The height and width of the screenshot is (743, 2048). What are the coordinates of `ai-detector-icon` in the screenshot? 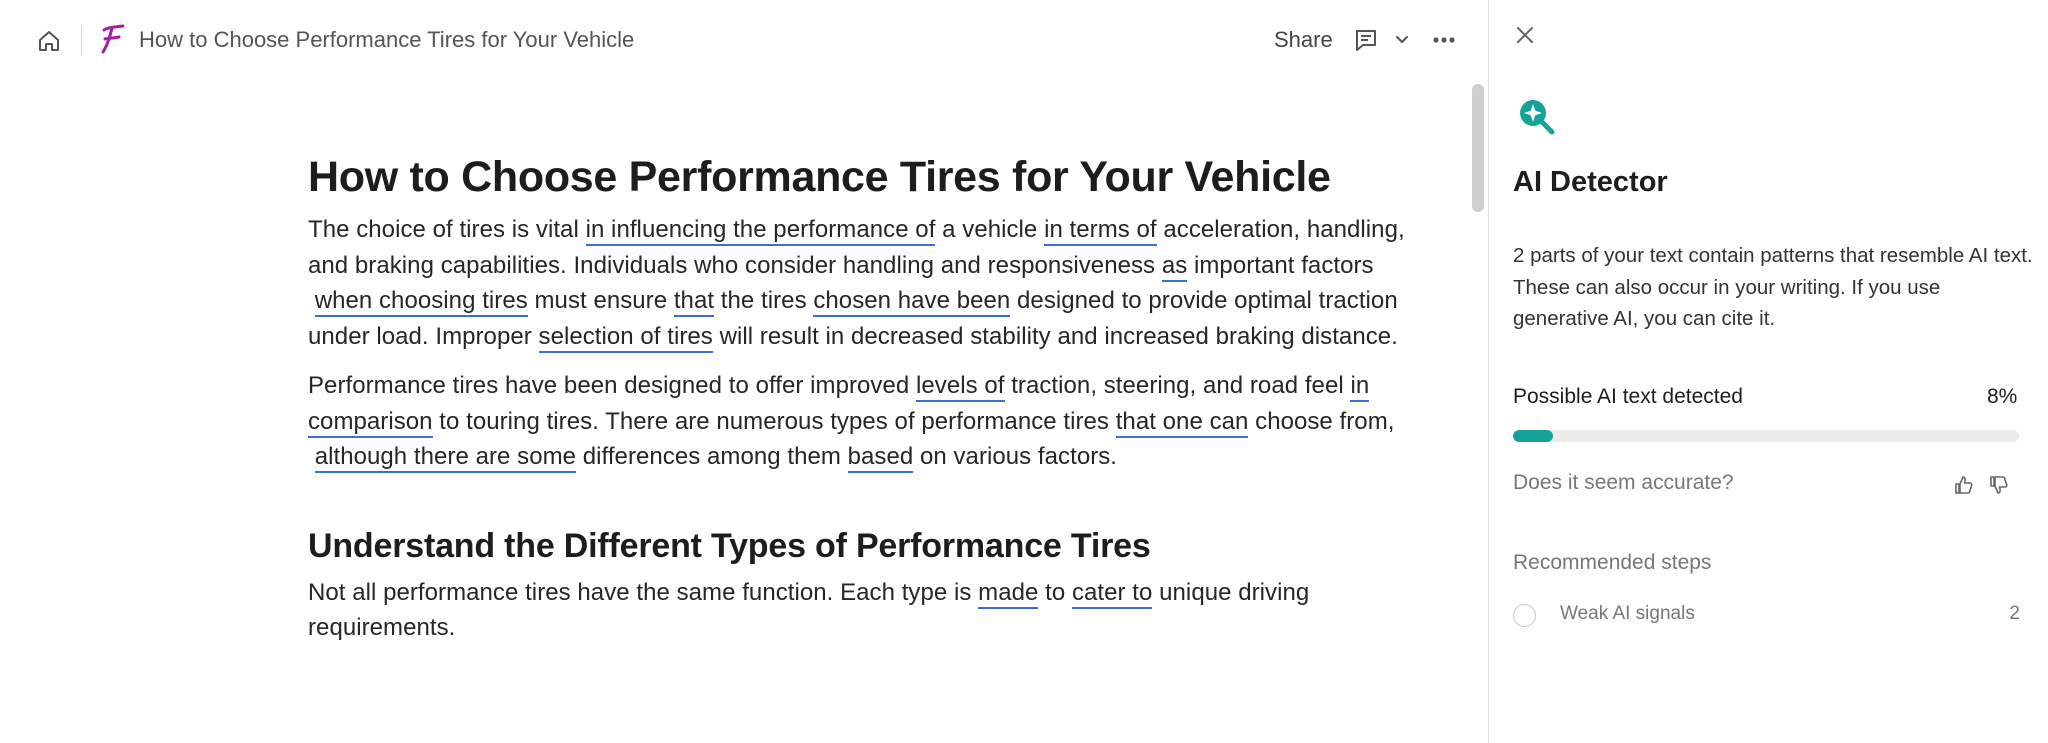 It's located at (1537, 117).